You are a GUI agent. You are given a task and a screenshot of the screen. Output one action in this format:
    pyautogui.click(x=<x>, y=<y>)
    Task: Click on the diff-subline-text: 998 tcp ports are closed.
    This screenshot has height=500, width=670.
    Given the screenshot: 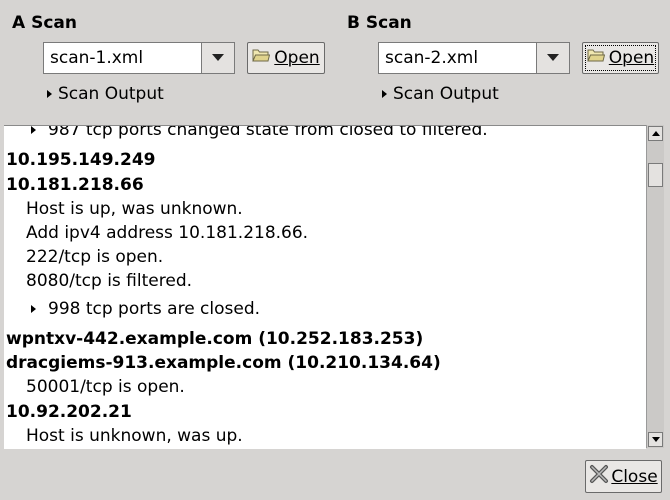 What is the action you would take?
    pyautogui.click(x=154, y=309)
    